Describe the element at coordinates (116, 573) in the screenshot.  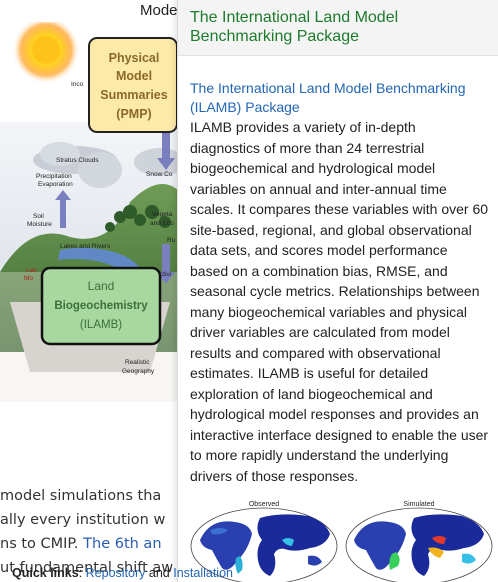
I see `repository-link: Repository` at that location.